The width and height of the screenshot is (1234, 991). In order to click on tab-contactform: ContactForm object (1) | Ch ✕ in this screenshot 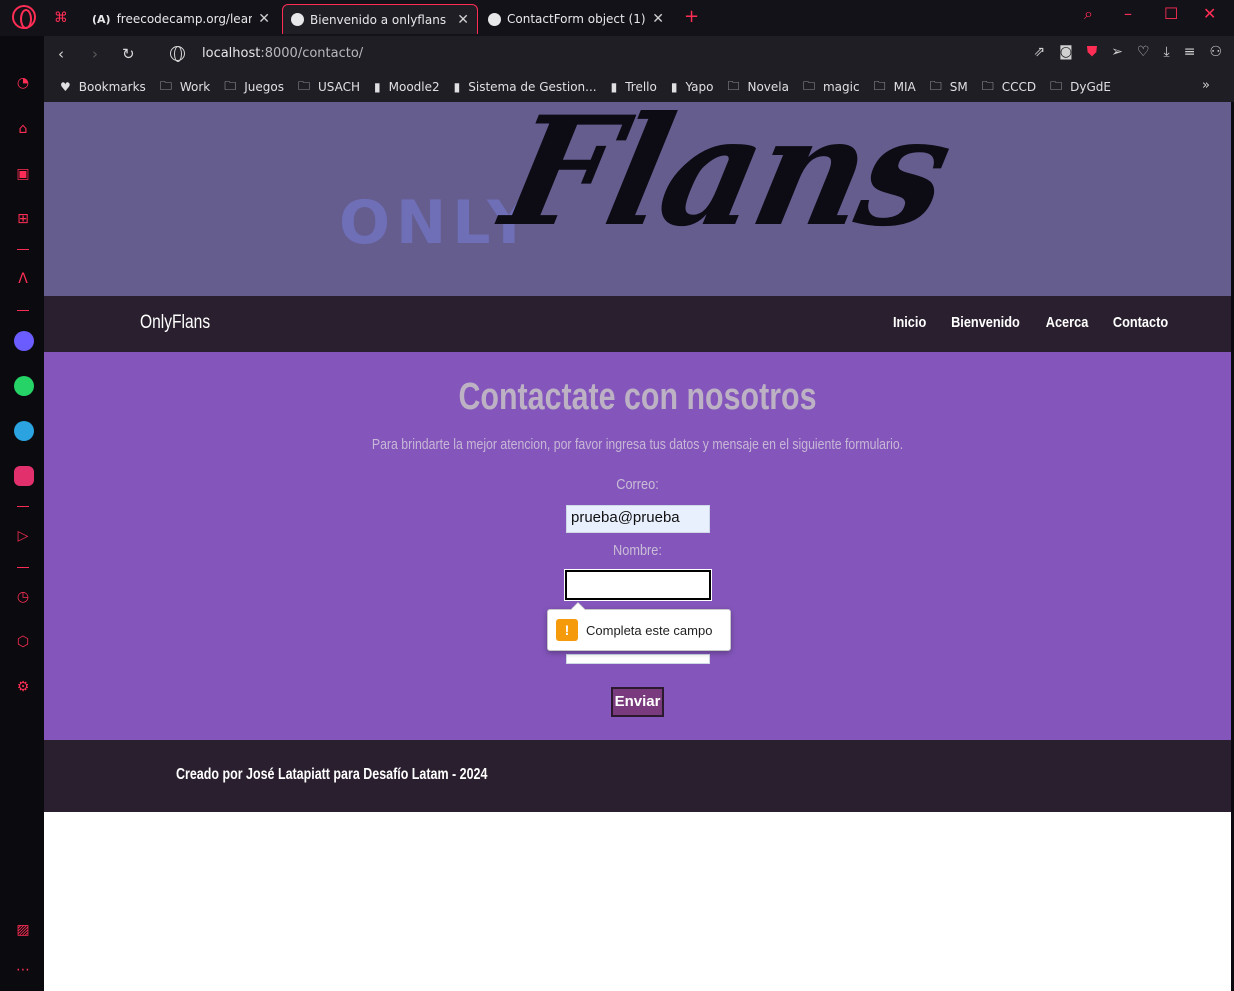, I will do `click(576, 19)`.